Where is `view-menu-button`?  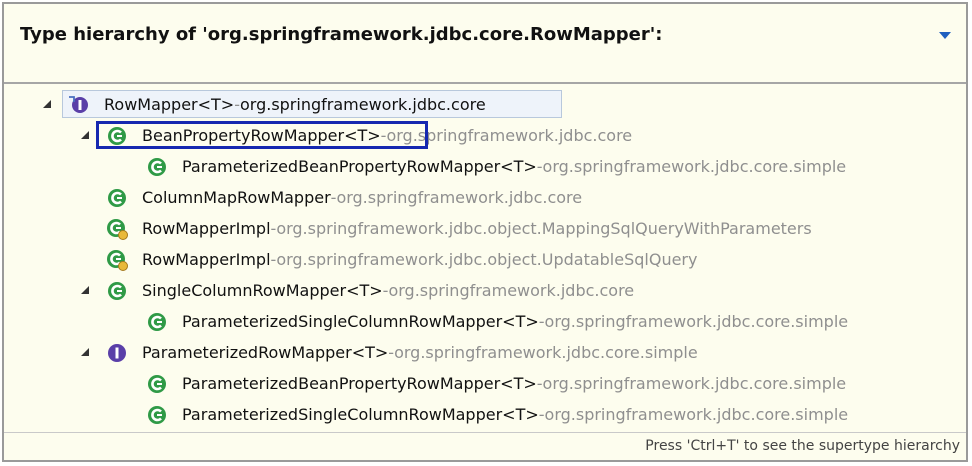 view-menu-button is located at coordinates (945, 35).